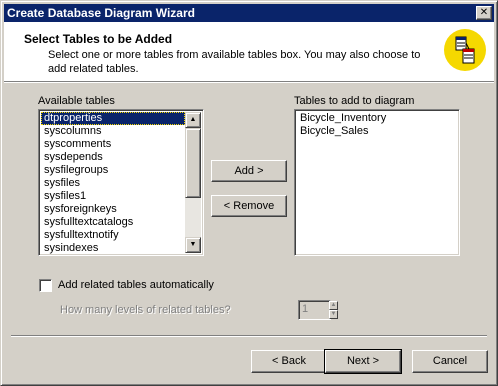  I want to click on tables-to-add-items: Bicycle_Inventory Bicycle_Sales, so click(377, 125).